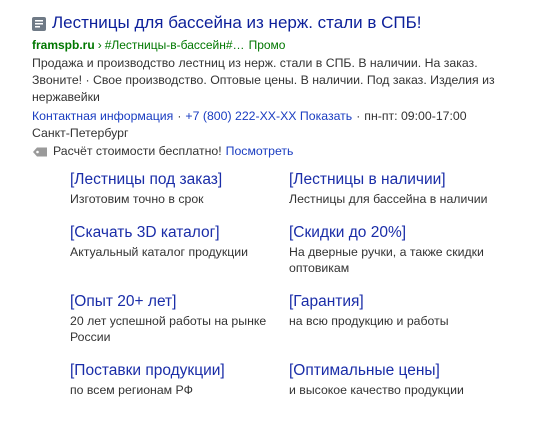 Image resolution: width=550 pixels, height=425 pixels. What do you see at coordinates (175, 370) in the screenshot?
I see `sitelink-title: [Поставки продукции]` at bounding box center [175, 370].